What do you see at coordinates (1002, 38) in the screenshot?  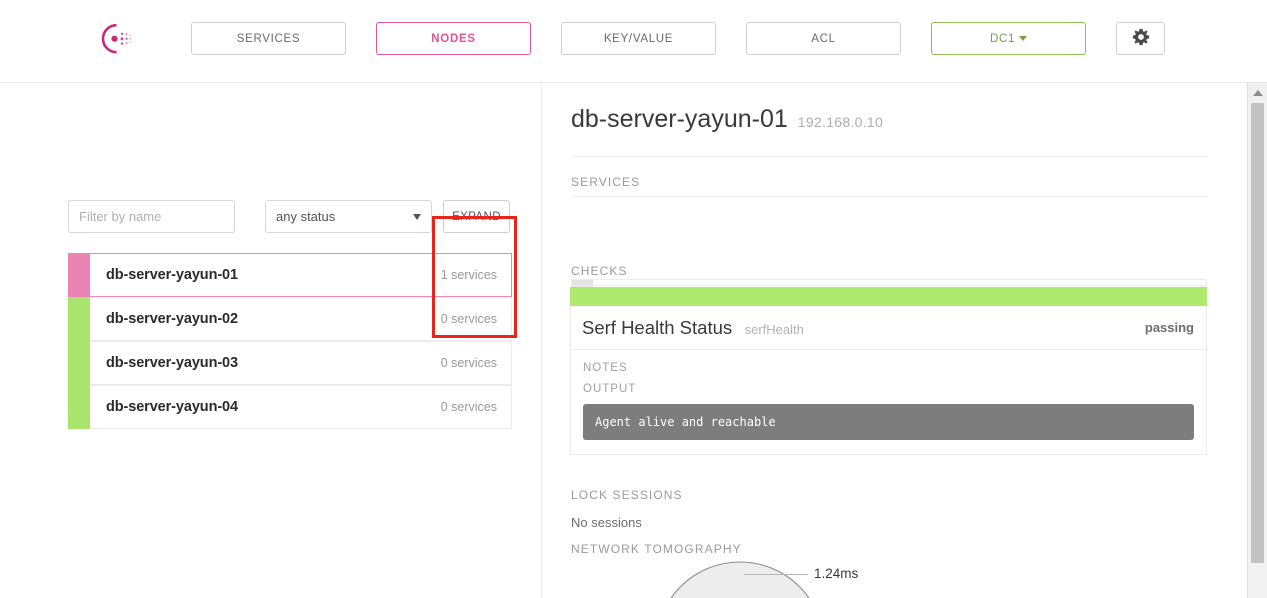 I see `datacenter-label: DC1` at bounding box center [1002, 38].